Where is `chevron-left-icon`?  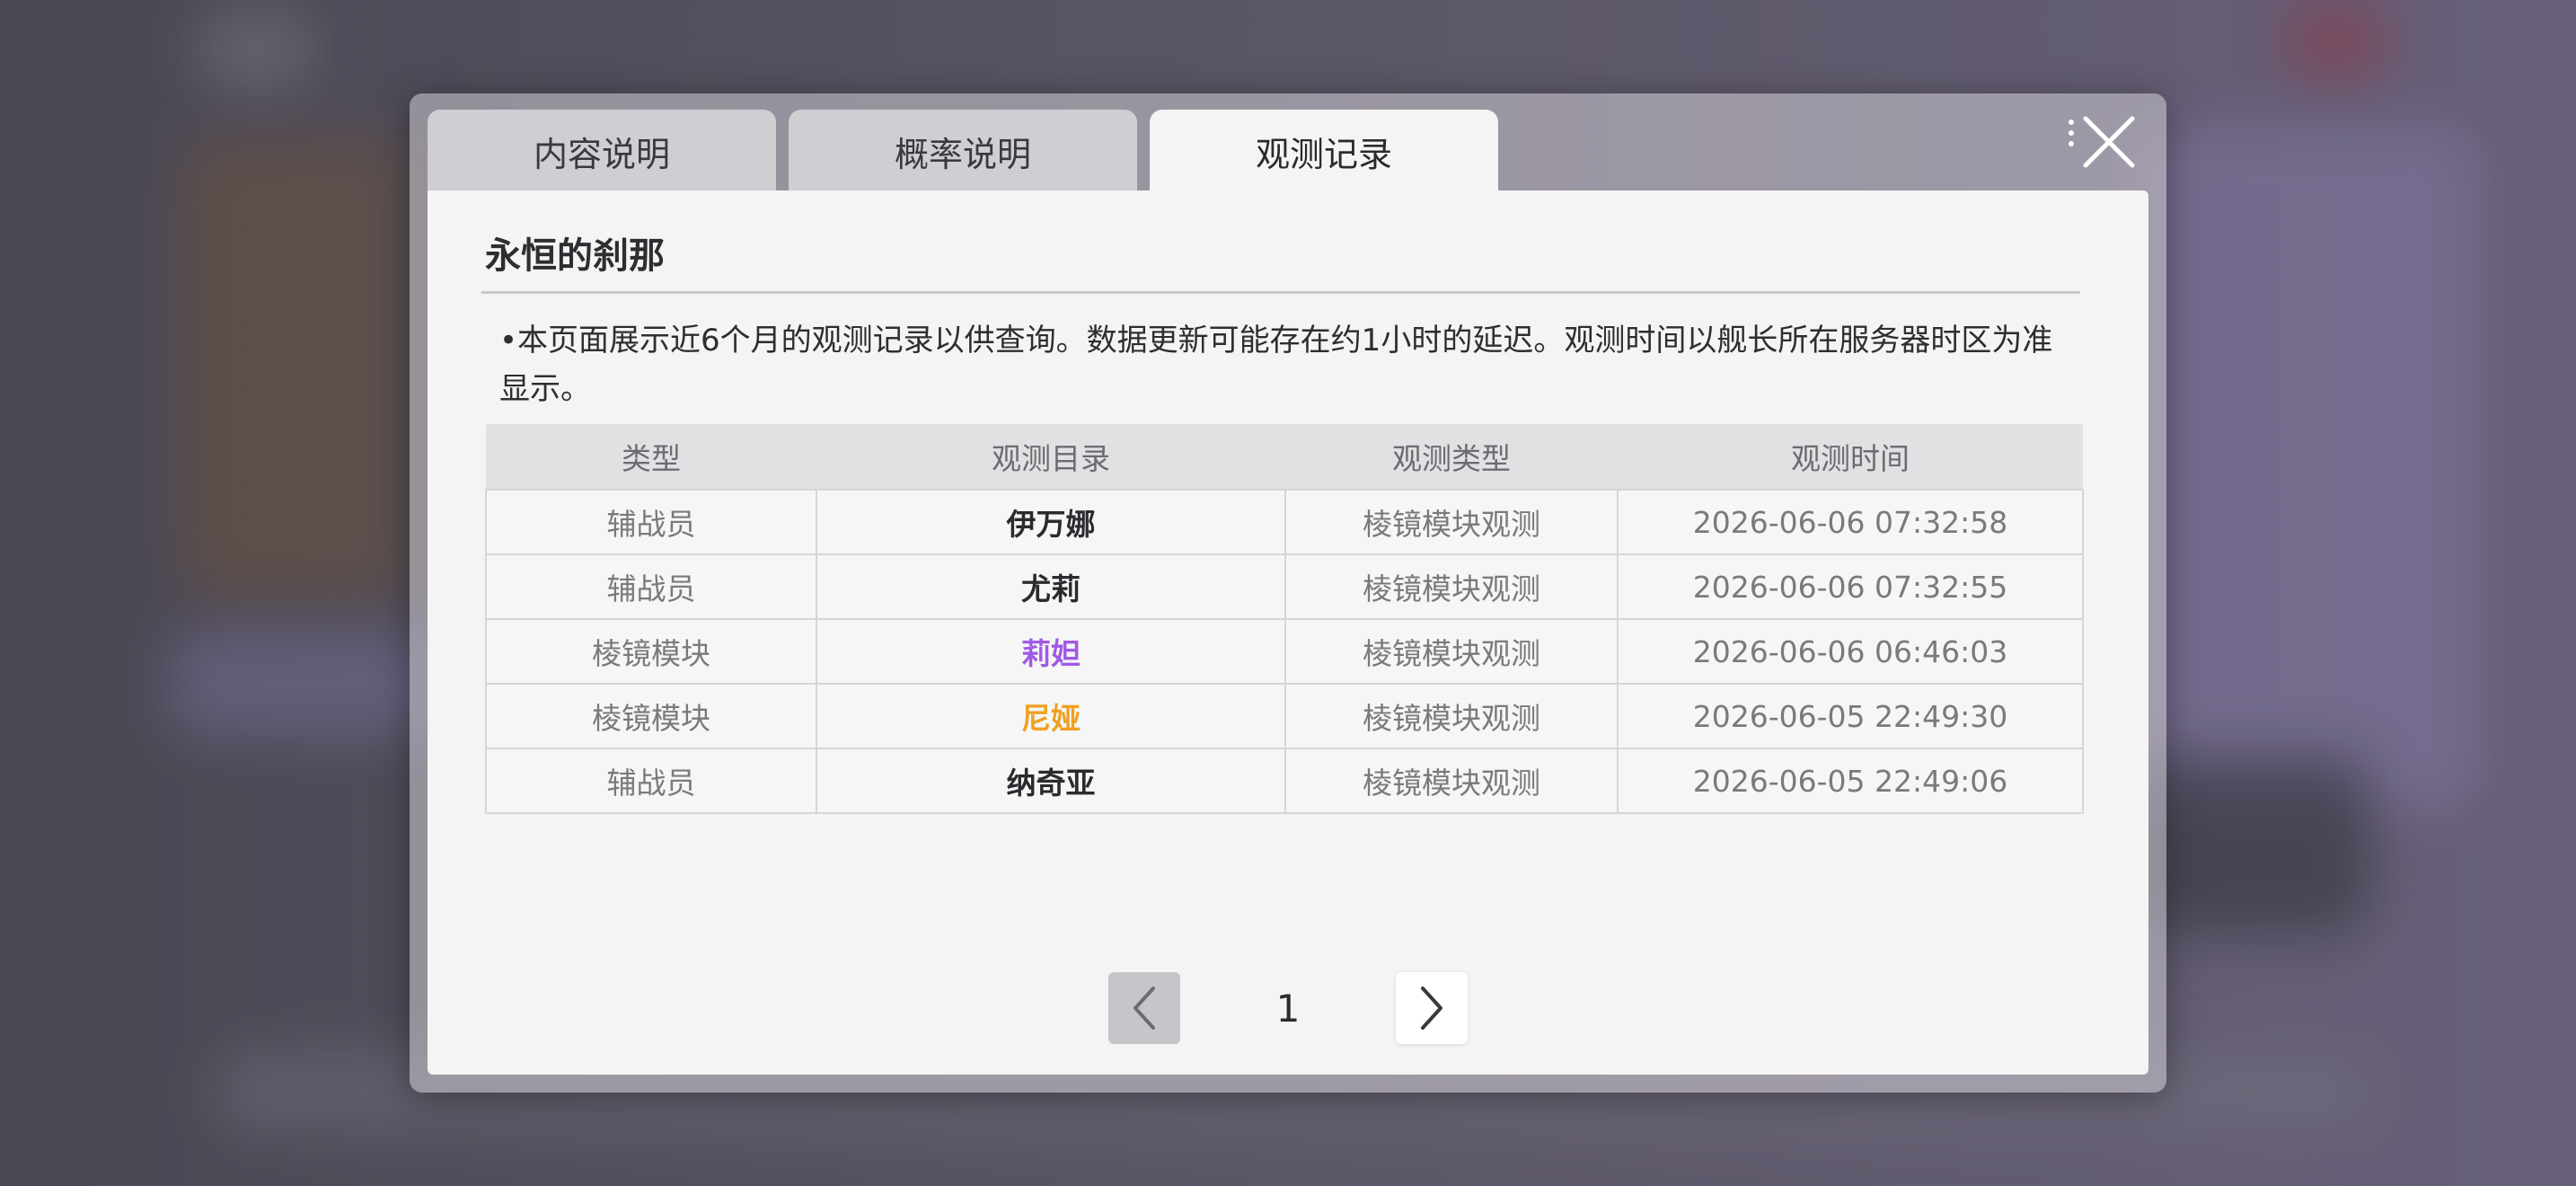 chevron-left-icon is located at coordinates (1144, 1008).